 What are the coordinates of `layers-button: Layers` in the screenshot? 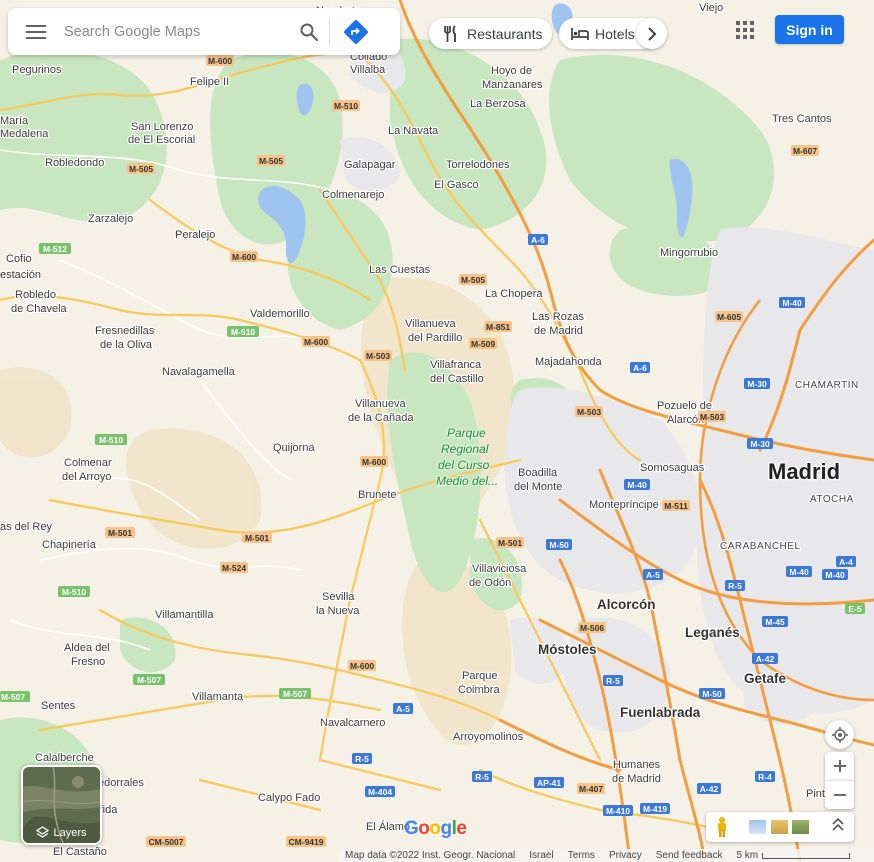 It's located at (61, 805).